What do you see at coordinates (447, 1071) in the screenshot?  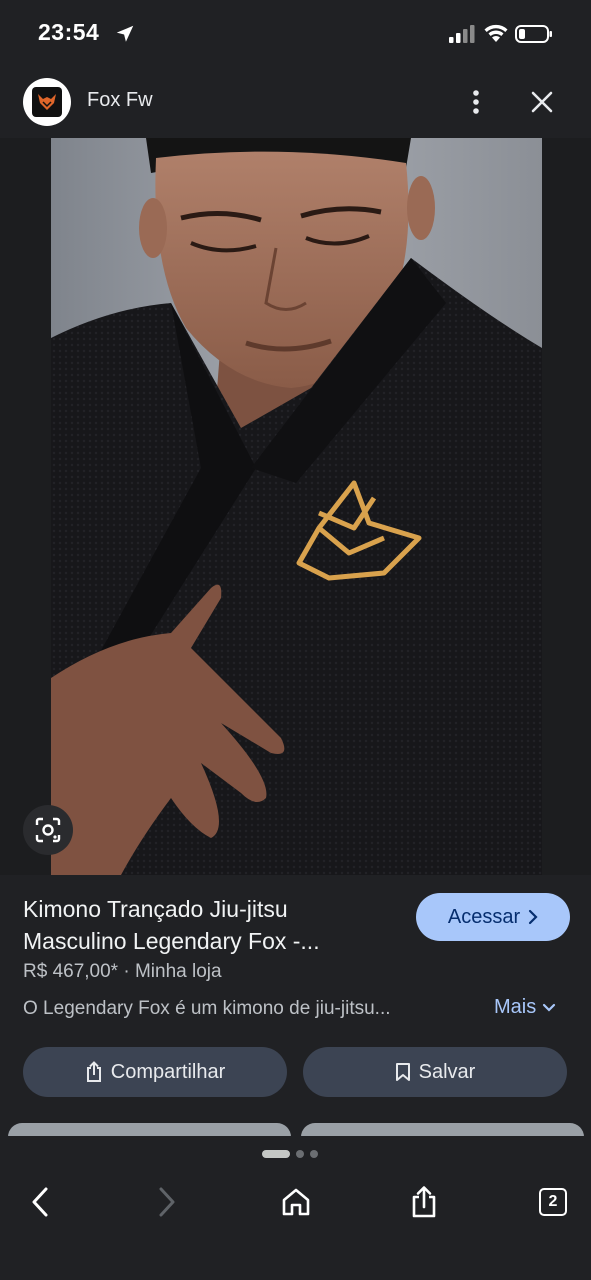 I see `save-label: Salvar` at bounding box center [447, 1071].